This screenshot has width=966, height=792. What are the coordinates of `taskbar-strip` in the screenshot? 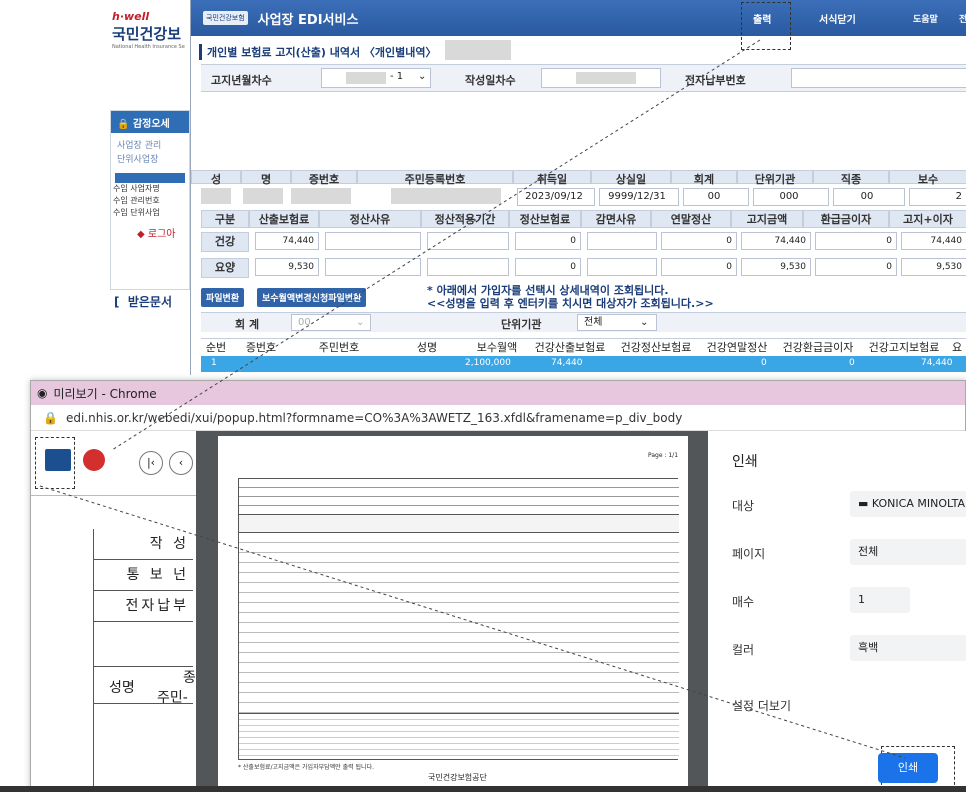 It's located at (483, 789).